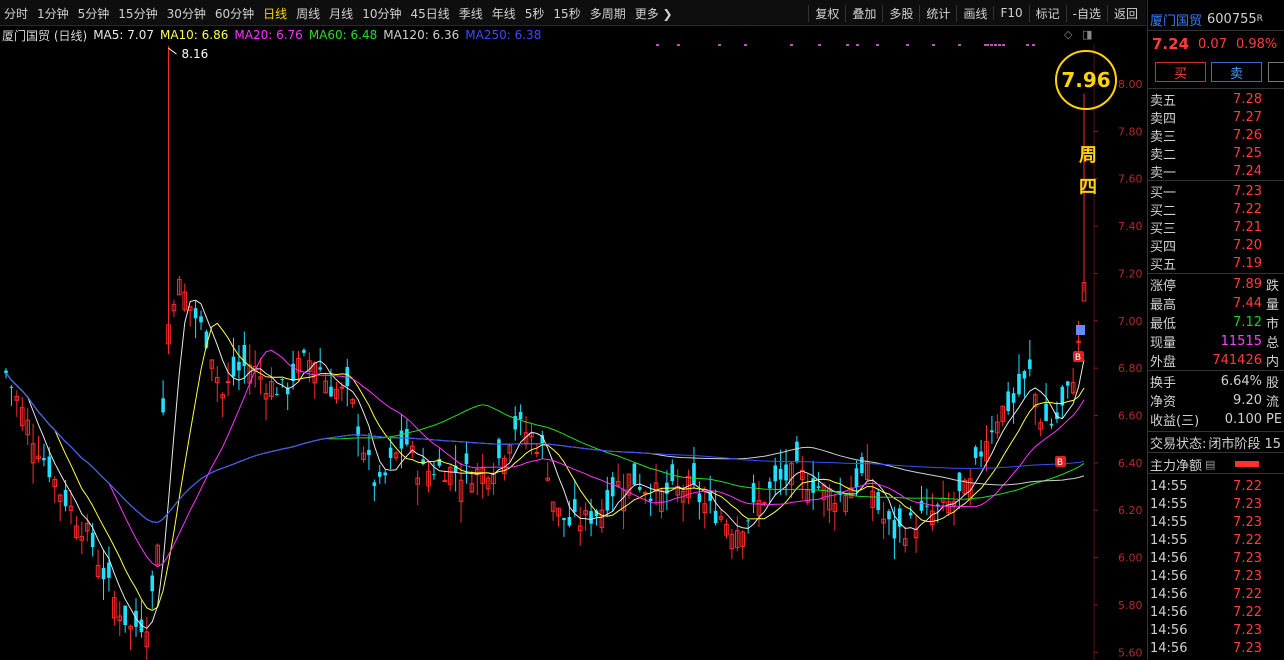 The height and width of the screenshot is (660, 1284). I want to click on stat2-value: 9.20, so click(1247, 400).